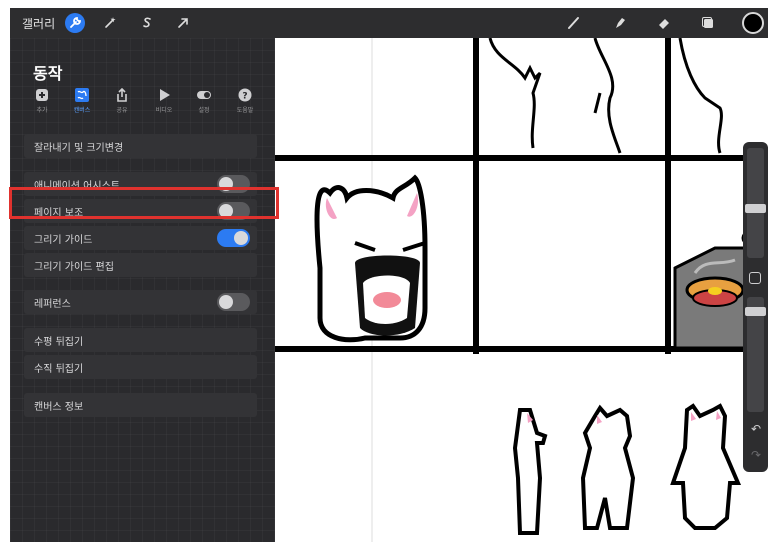 The image size is (778, 550). What do you see at coordinates (755, 311) in the screenshot?
I see `brush-opacity-thumb` at bounding box center [755, 311].